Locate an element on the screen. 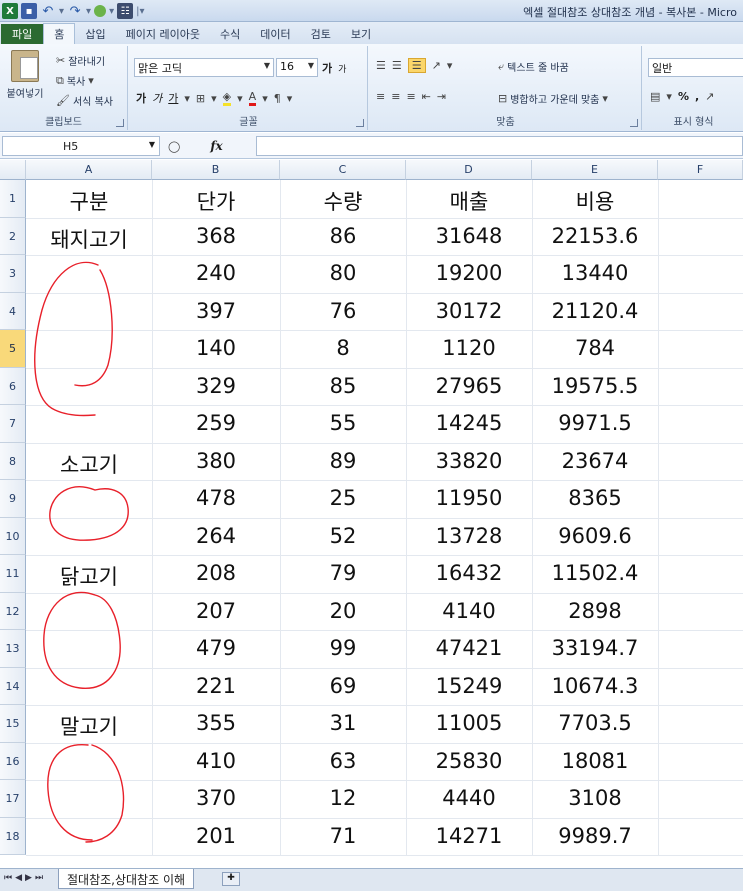 The image size is (743, 891). table-cell: 수량 is located at coordinates (343, 202).